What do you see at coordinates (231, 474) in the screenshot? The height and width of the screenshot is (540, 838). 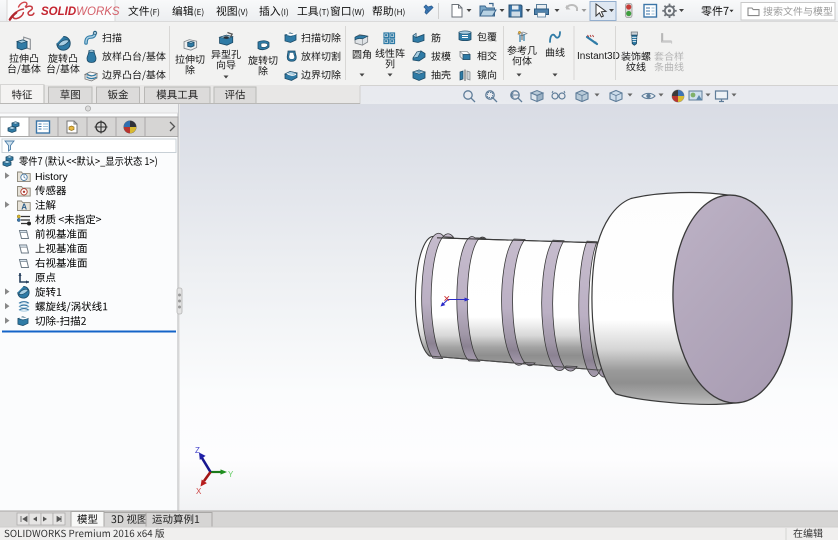 I see `svg-text: Y` at bounding box center [231, 474].